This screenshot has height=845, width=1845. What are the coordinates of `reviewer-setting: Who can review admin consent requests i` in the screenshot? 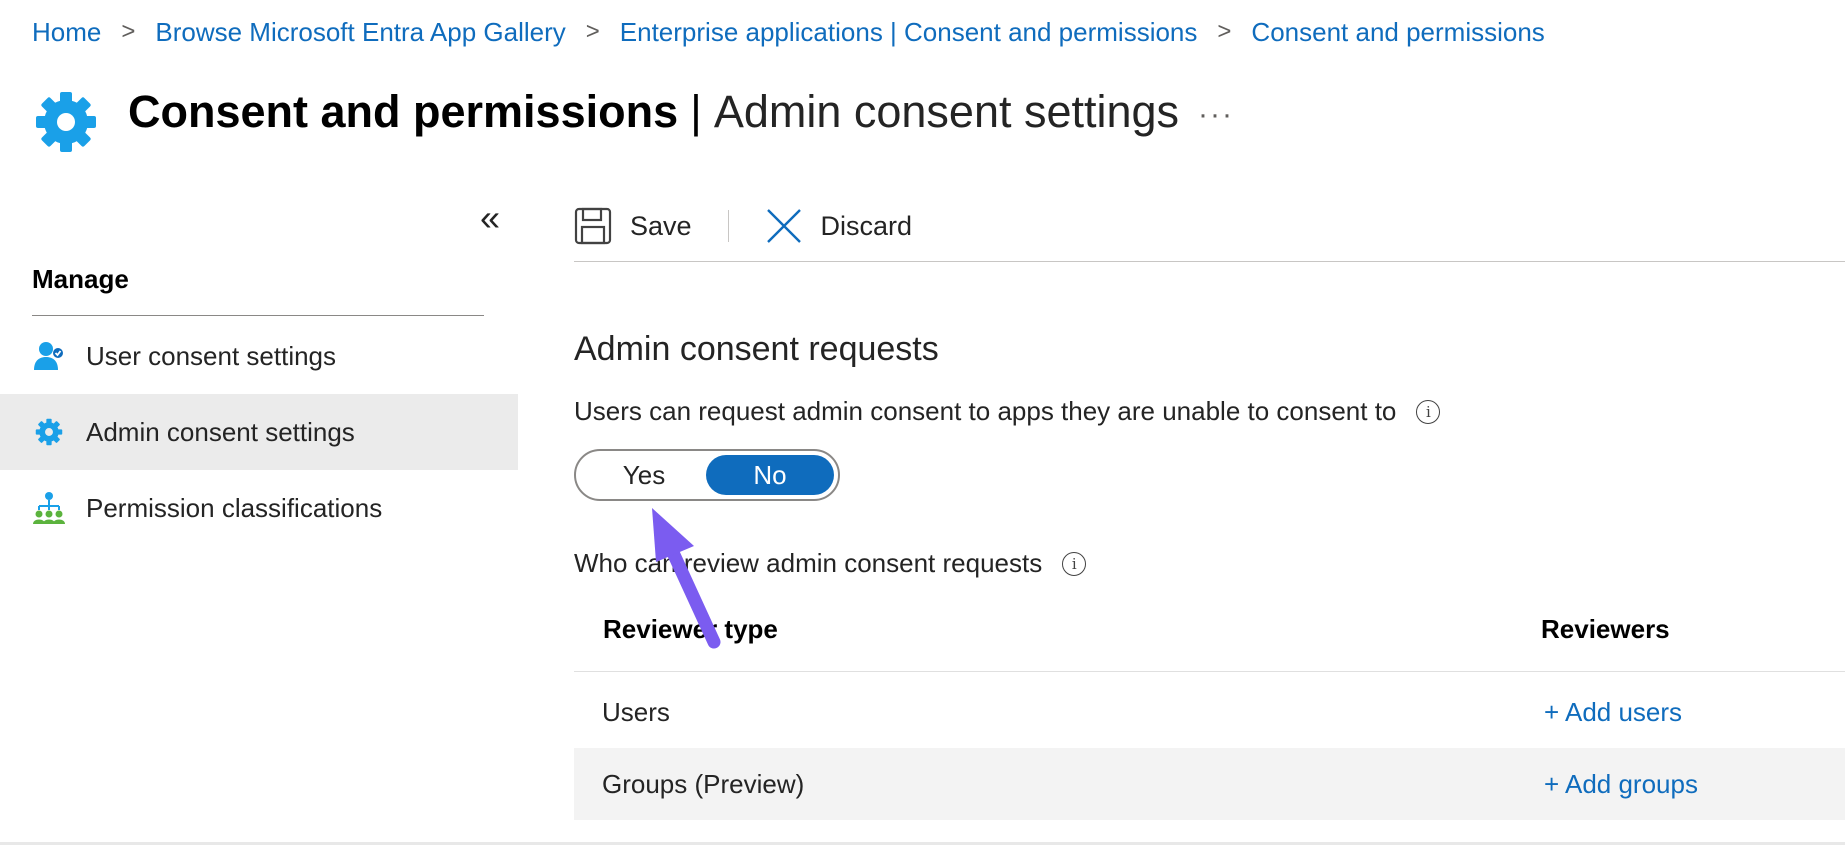 It's located at (830, 563).